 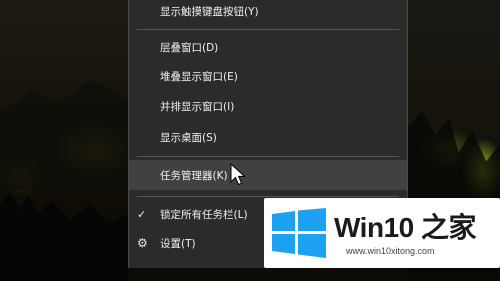 I want to click on windows-logo-icon, so click(x=299, y=233).